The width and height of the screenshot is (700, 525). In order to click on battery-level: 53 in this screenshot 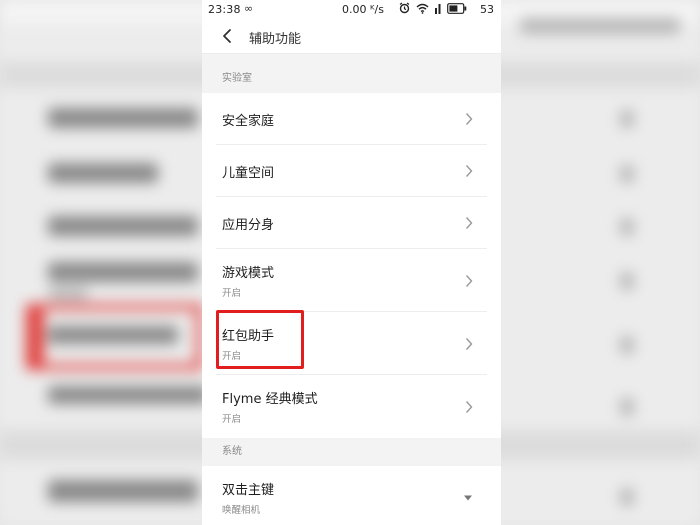, I will do `click(487, 9)`.